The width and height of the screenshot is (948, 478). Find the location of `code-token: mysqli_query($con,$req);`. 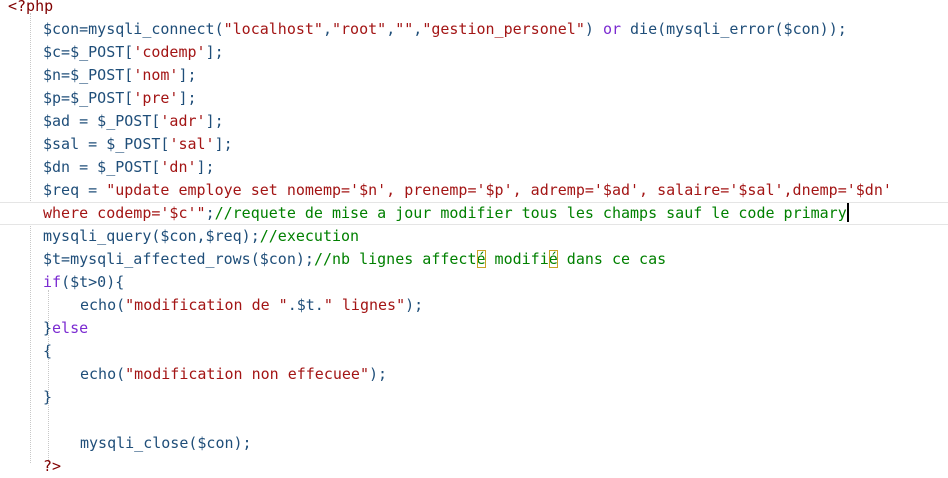

code-token: mysqli_query($con,$req); is located at coordinates (151, 236).